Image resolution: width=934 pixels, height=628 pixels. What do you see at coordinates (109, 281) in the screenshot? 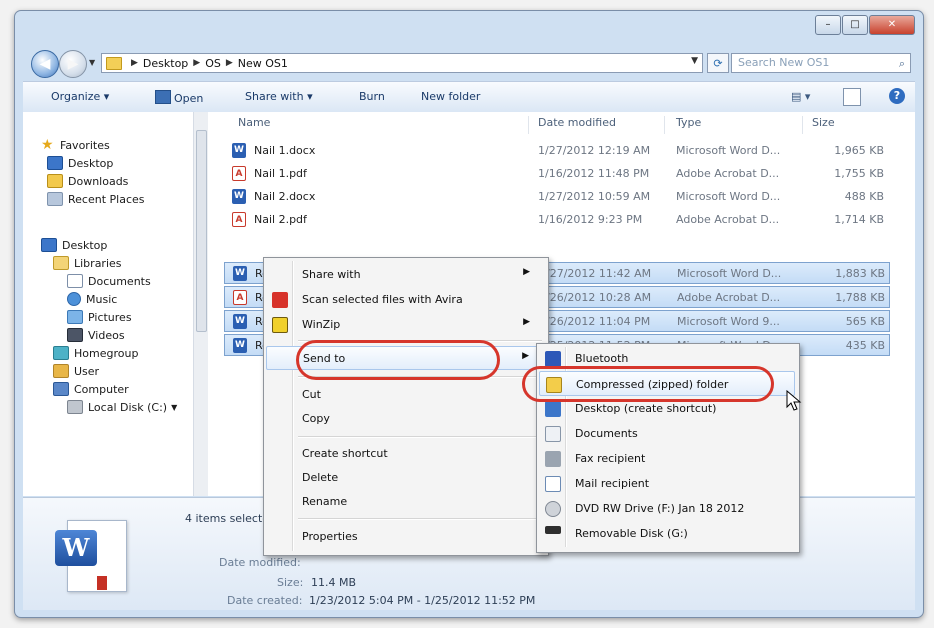
I see `sidebar-item-documents: Documents` at bounding box center [109, 281].